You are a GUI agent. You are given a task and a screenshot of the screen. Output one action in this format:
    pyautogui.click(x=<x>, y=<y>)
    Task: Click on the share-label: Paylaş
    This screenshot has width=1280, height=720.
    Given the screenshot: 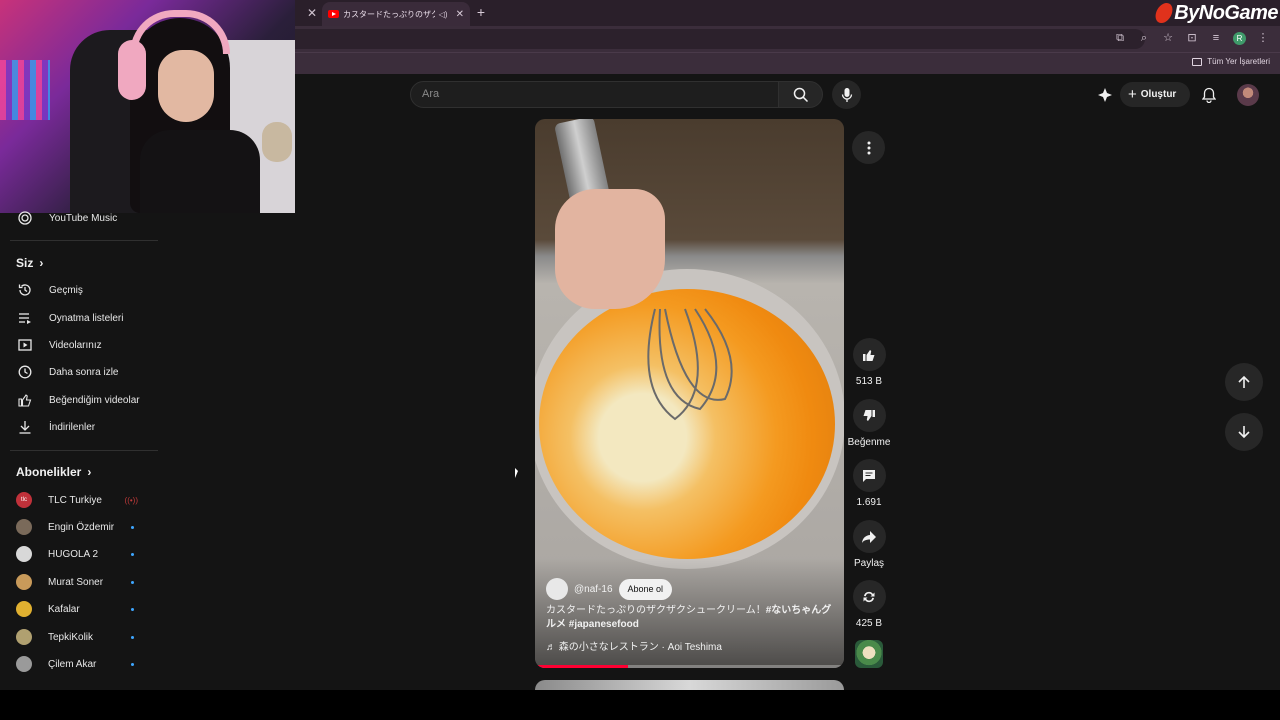 What is the action you would take?
    pyautogui.click(x=868, y=563)
    